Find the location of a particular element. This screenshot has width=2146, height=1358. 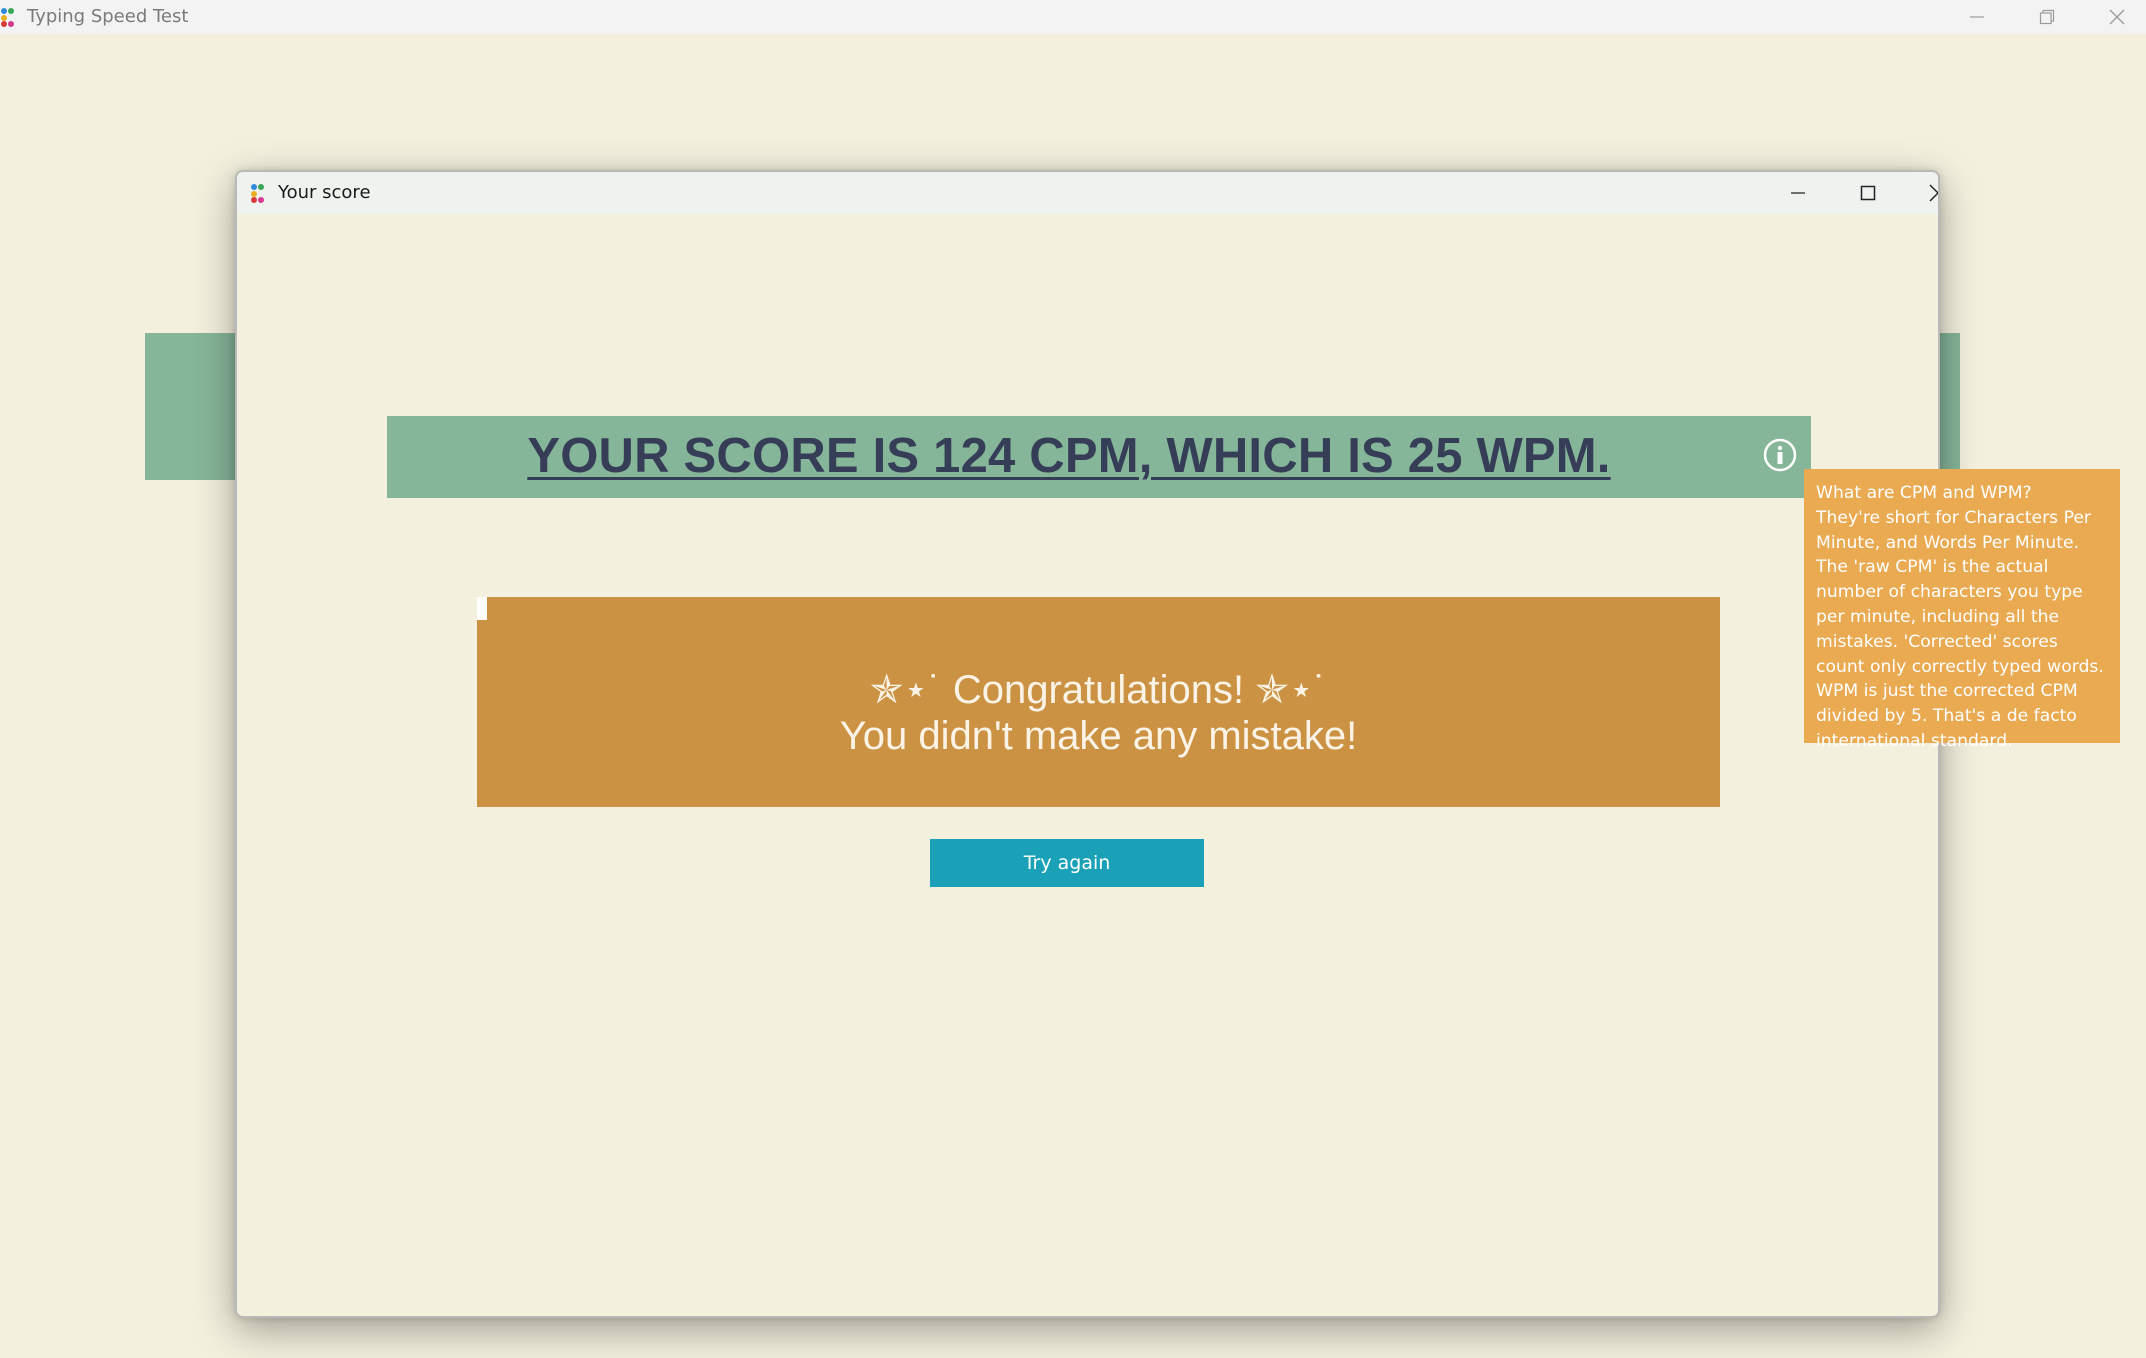

maximize-icon is located at coordinates (1868, 193).